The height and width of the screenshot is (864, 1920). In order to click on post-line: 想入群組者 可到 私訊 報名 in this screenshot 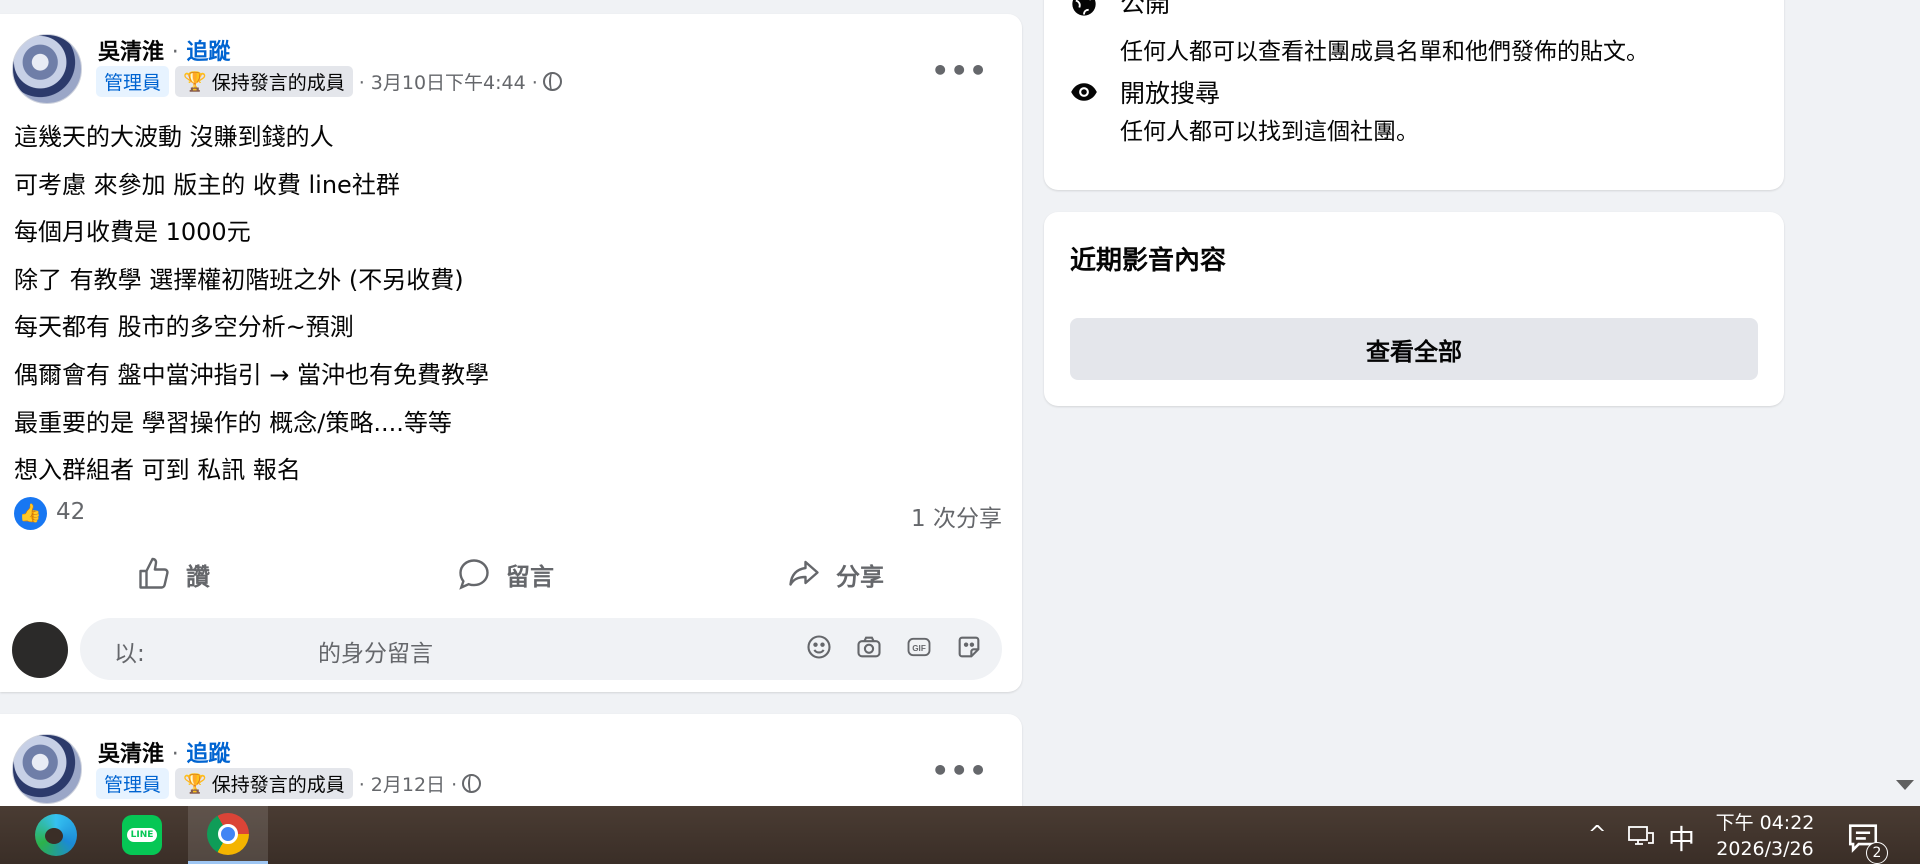, I will do `click(157, 470)`.